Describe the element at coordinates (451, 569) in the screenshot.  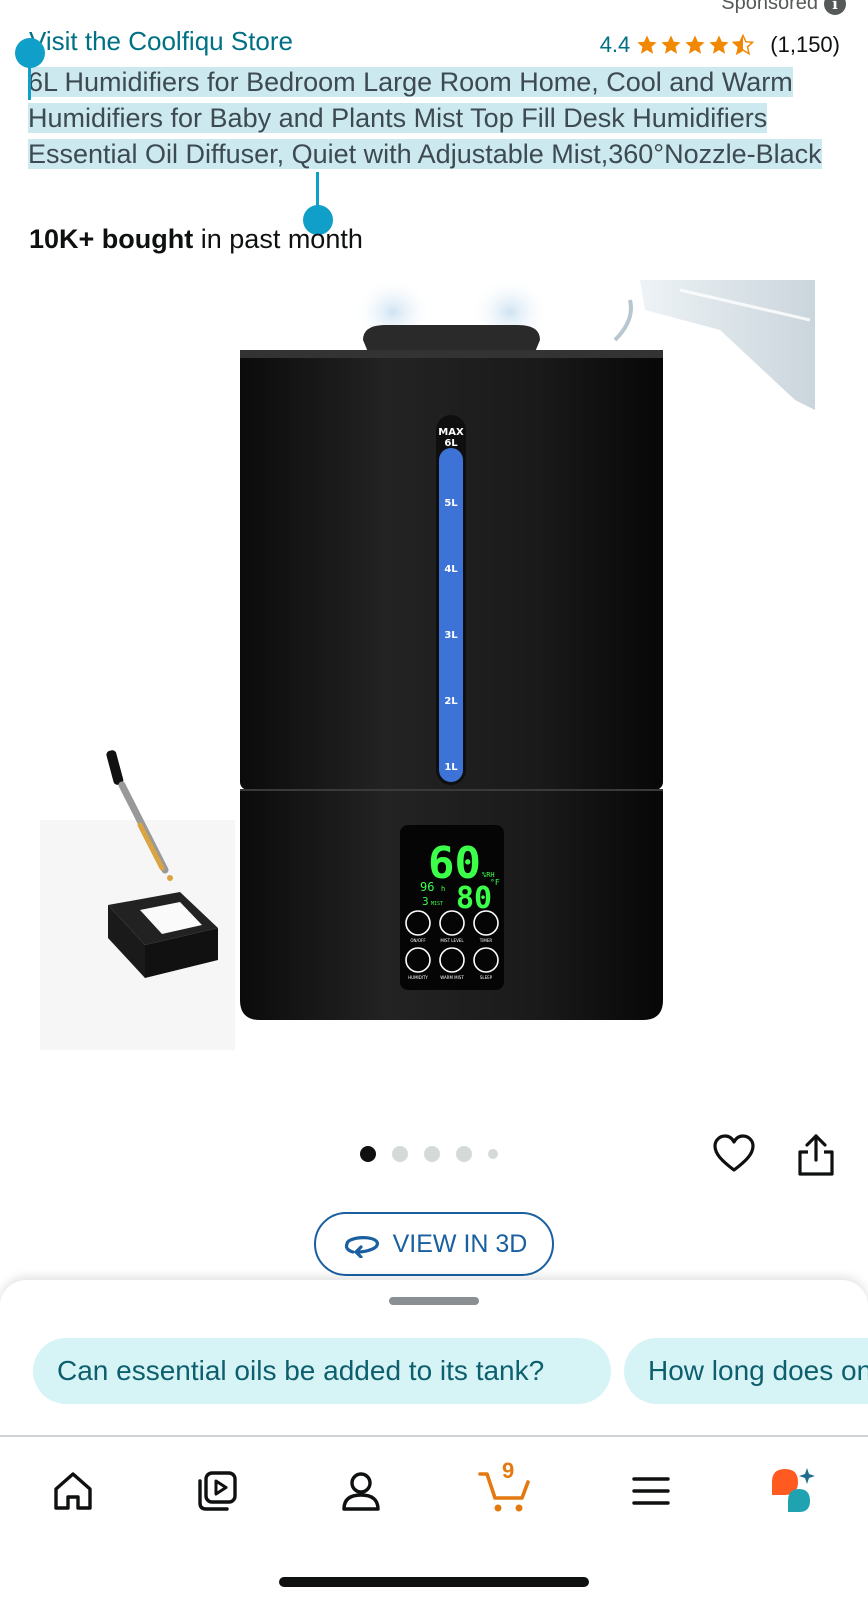
I see `tank-mark-4l: 4L` at that location.